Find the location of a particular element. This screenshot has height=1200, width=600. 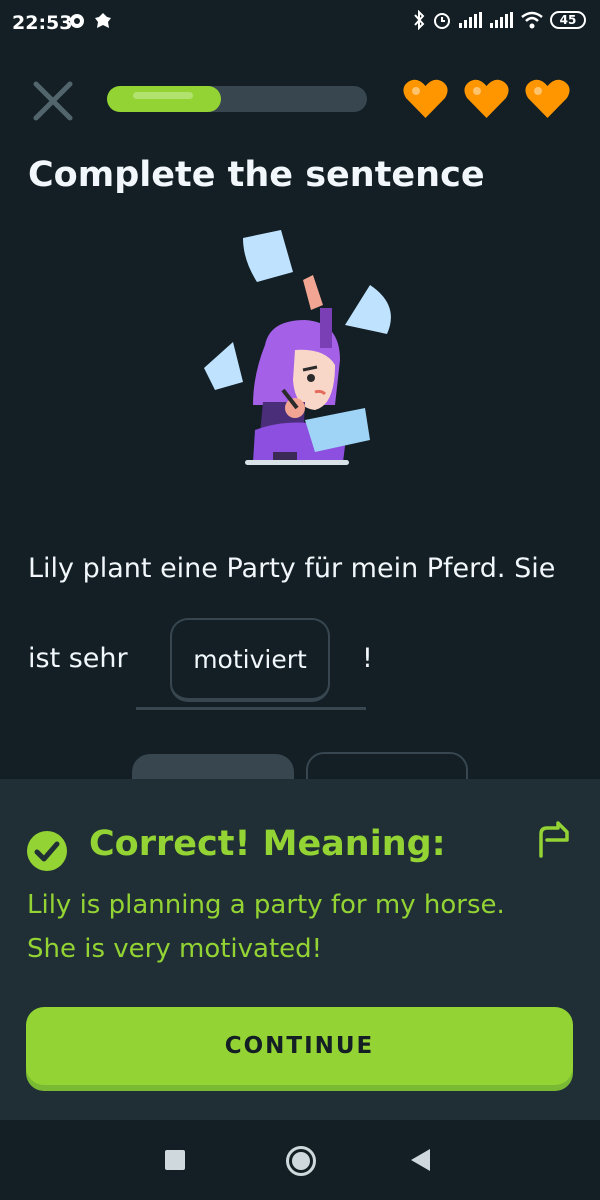

lesson-progress-bar is located at coordinates (237, 99).